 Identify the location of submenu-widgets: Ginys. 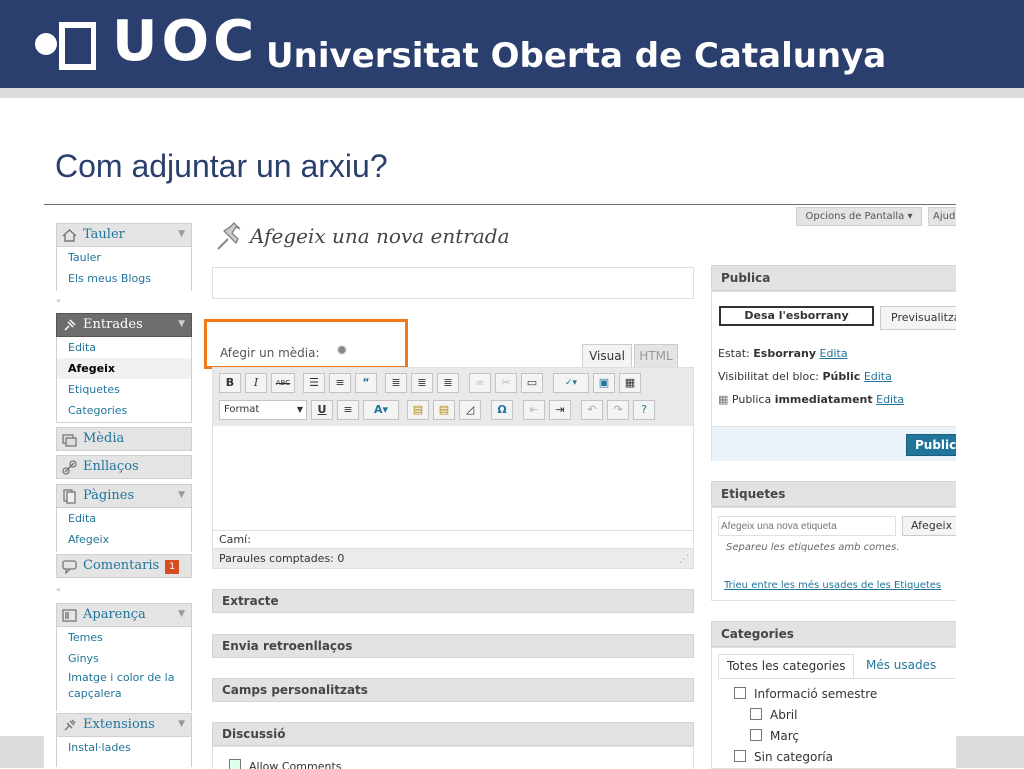
(124, 658).